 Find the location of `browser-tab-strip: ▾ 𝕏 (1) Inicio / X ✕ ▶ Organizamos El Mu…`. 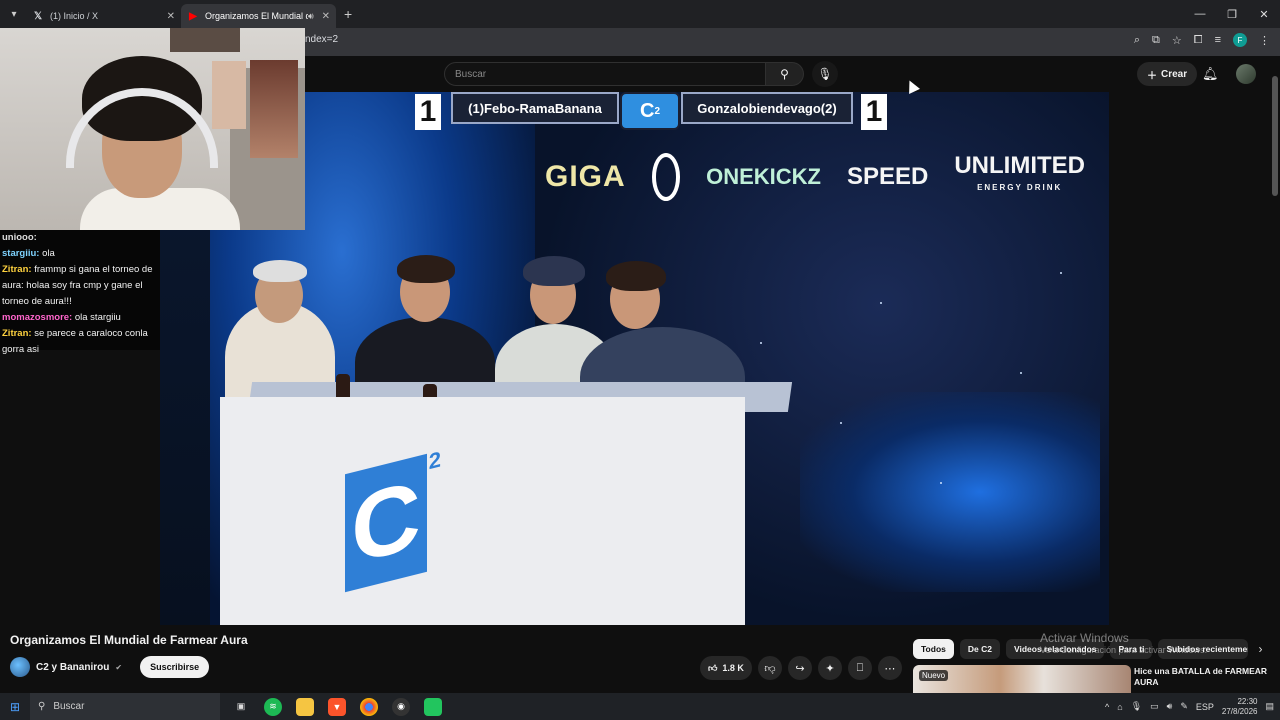

browser-tab-strip: ▾ 𝕏 (1) Inicio / X ✕ ▶ Organizamos El Mu… is located at coordinates (640, 14).